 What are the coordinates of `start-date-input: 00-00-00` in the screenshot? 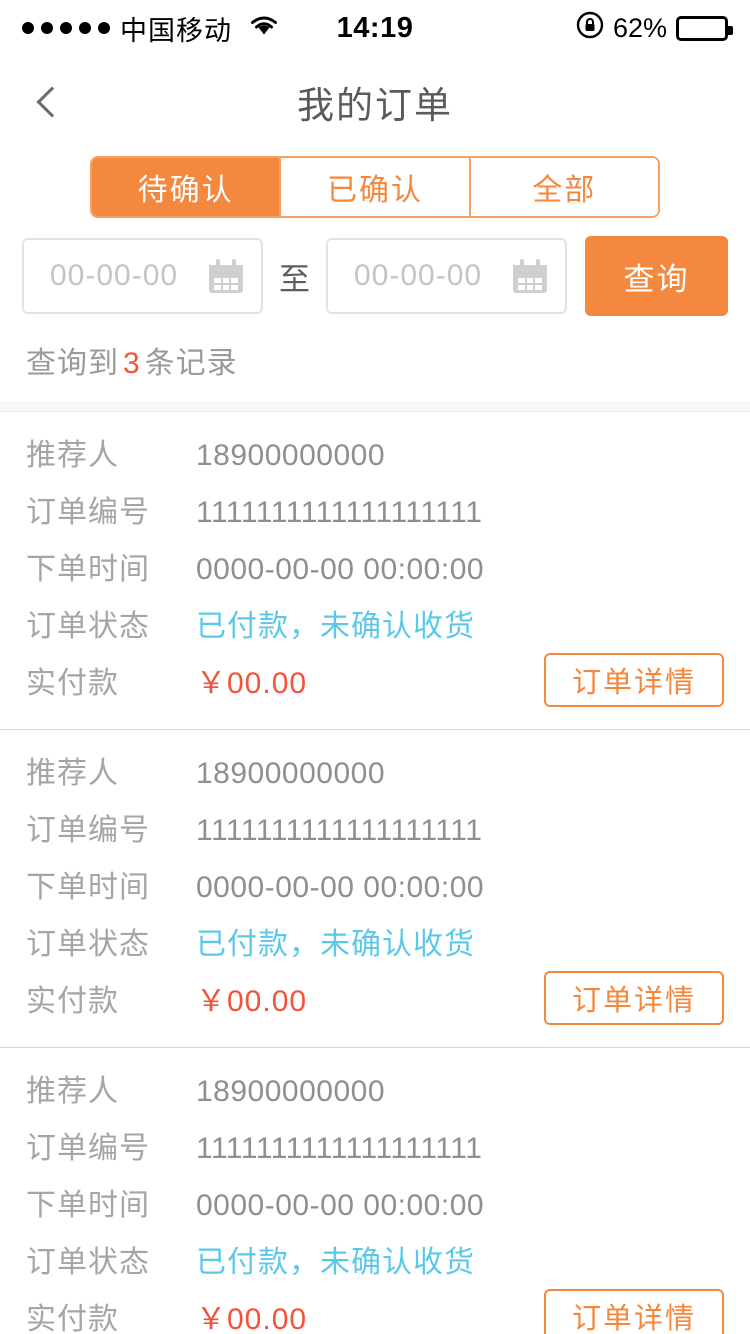 It's located at (142, 276).